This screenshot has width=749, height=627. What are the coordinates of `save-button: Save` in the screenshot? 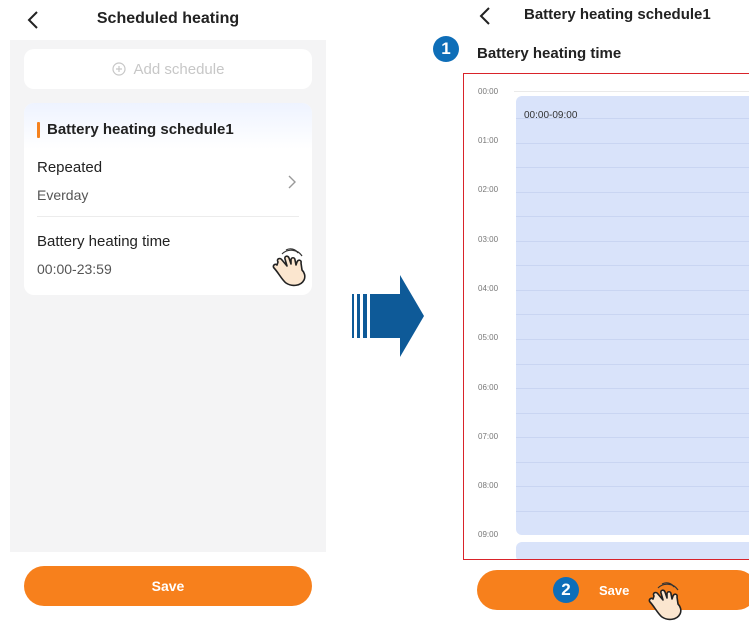 It's located at (168, 586).